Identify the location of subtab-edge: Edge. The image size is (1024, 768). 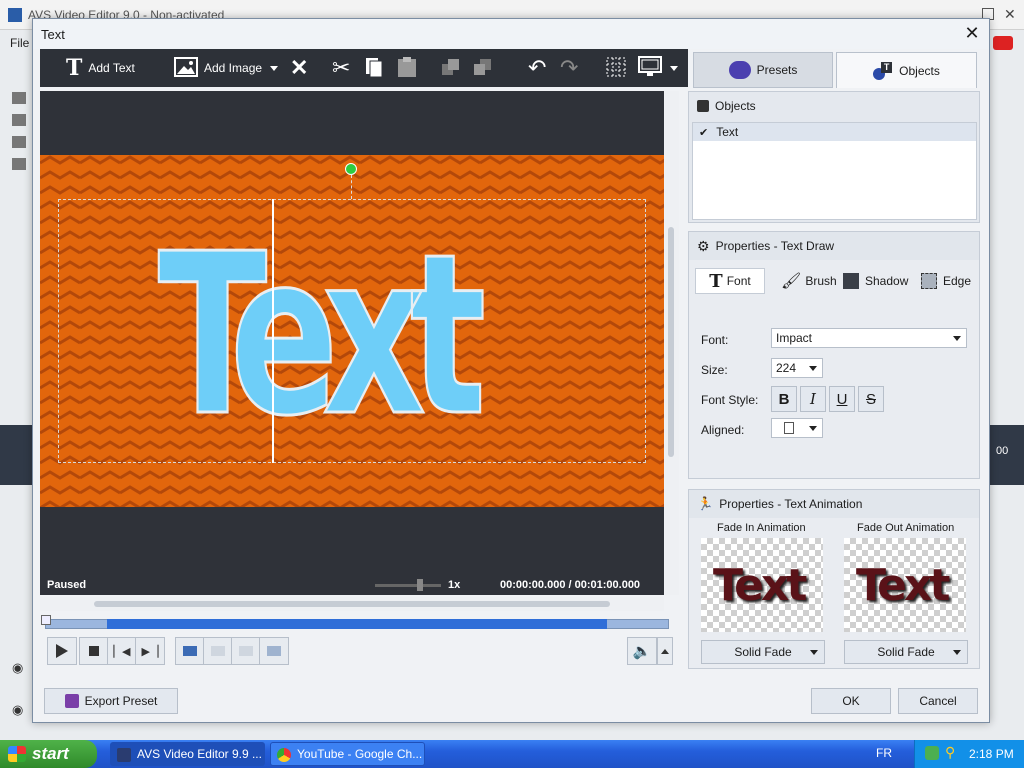
(946, 281).